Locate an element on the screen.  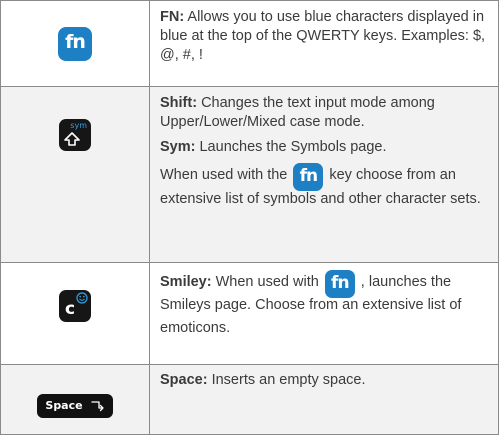
key-cell-smiley: c is located at coordinates (75, 313).